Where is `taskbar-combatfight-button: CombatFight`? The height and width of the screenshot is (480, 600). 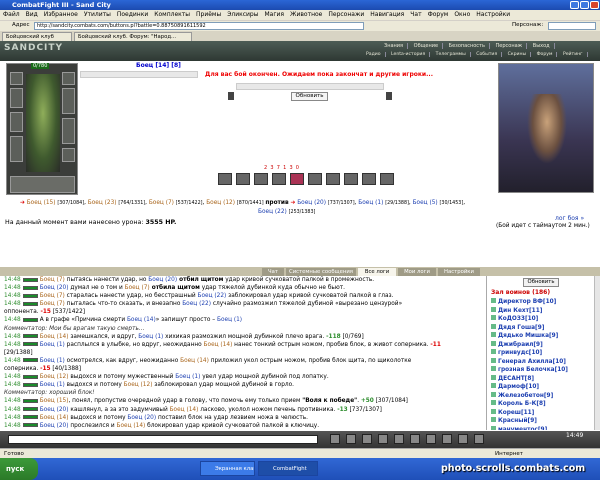 taskbar-combatfight-button: CombatFight is located at coordinates (288, 468).